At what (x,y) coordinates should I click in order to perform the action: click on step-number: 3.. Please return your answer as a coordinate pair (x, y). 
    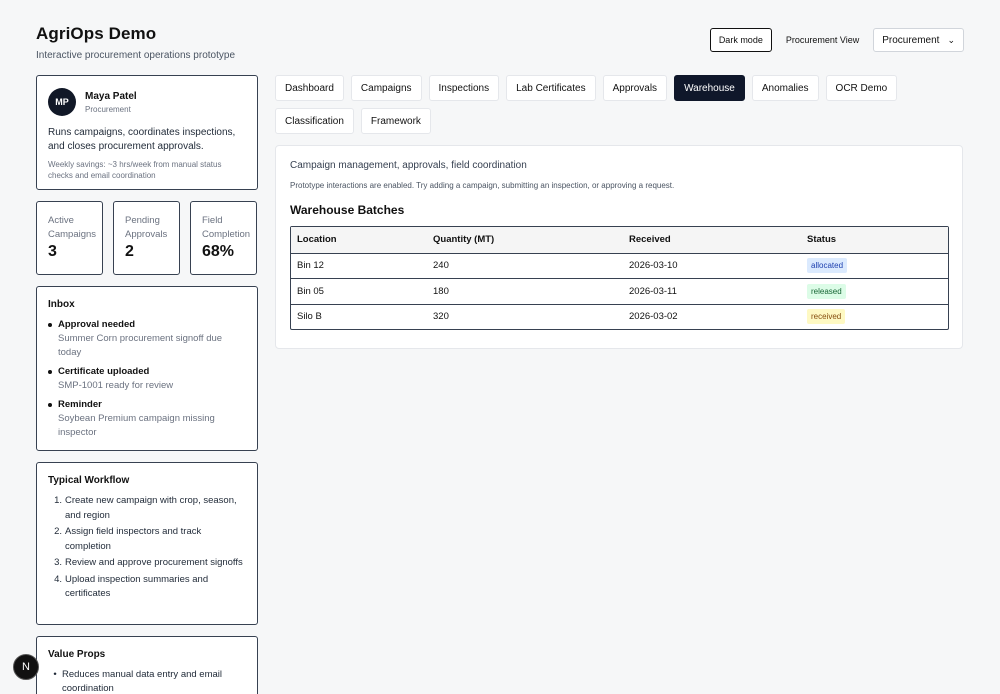
    Looking at the image, I should click on (58, 562).